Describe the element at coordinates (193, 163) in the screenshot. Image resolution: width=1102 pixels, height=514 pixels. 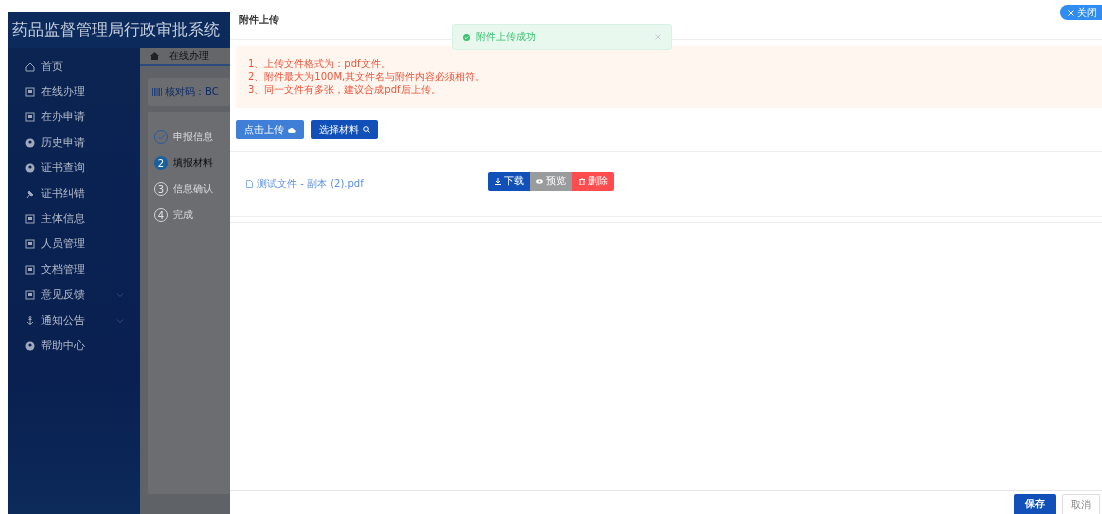
I see `step-label: 填报材料` at that location.